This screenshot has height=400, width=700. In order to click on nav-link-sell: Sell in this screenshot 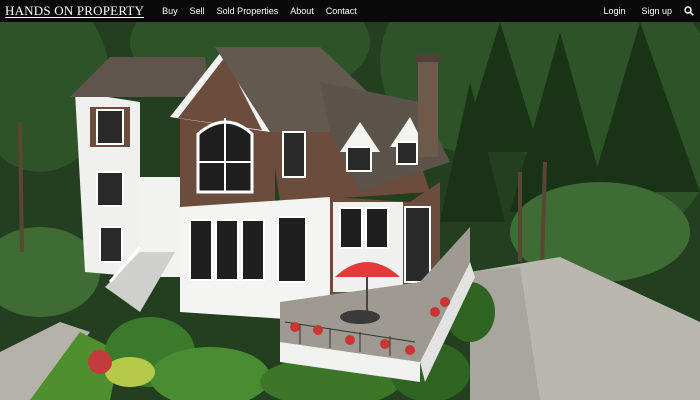, I will do `click(197, 11)`.